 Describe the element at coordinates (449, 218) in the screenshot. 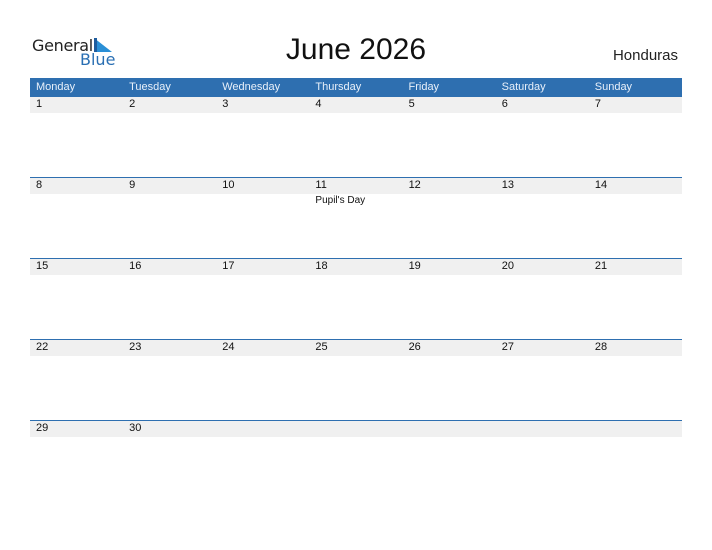

I see `day-cell: 12` at that location.